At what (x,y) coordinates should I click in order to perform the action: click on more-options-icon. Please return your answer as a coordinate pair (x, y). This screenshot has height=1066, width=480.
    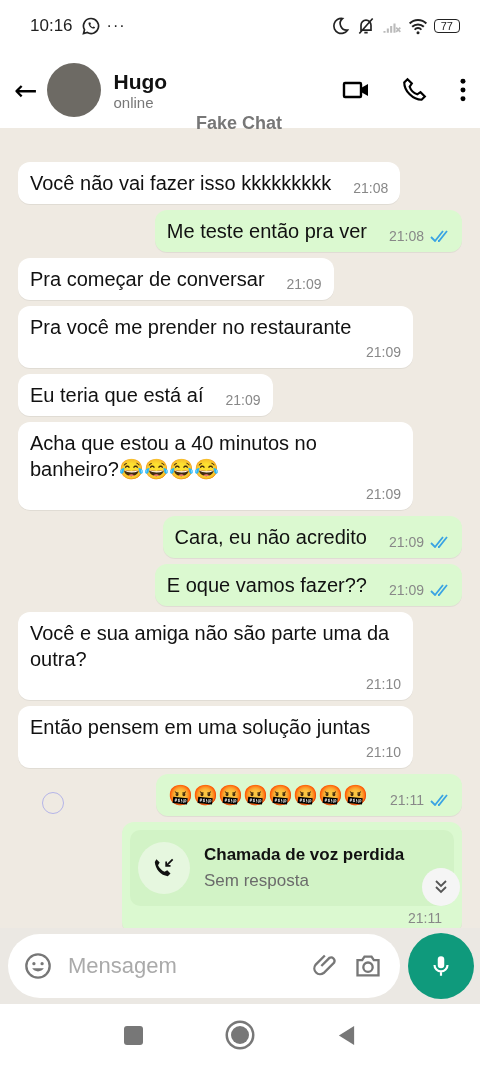
    Looking at the image, I should click on (463, 90).